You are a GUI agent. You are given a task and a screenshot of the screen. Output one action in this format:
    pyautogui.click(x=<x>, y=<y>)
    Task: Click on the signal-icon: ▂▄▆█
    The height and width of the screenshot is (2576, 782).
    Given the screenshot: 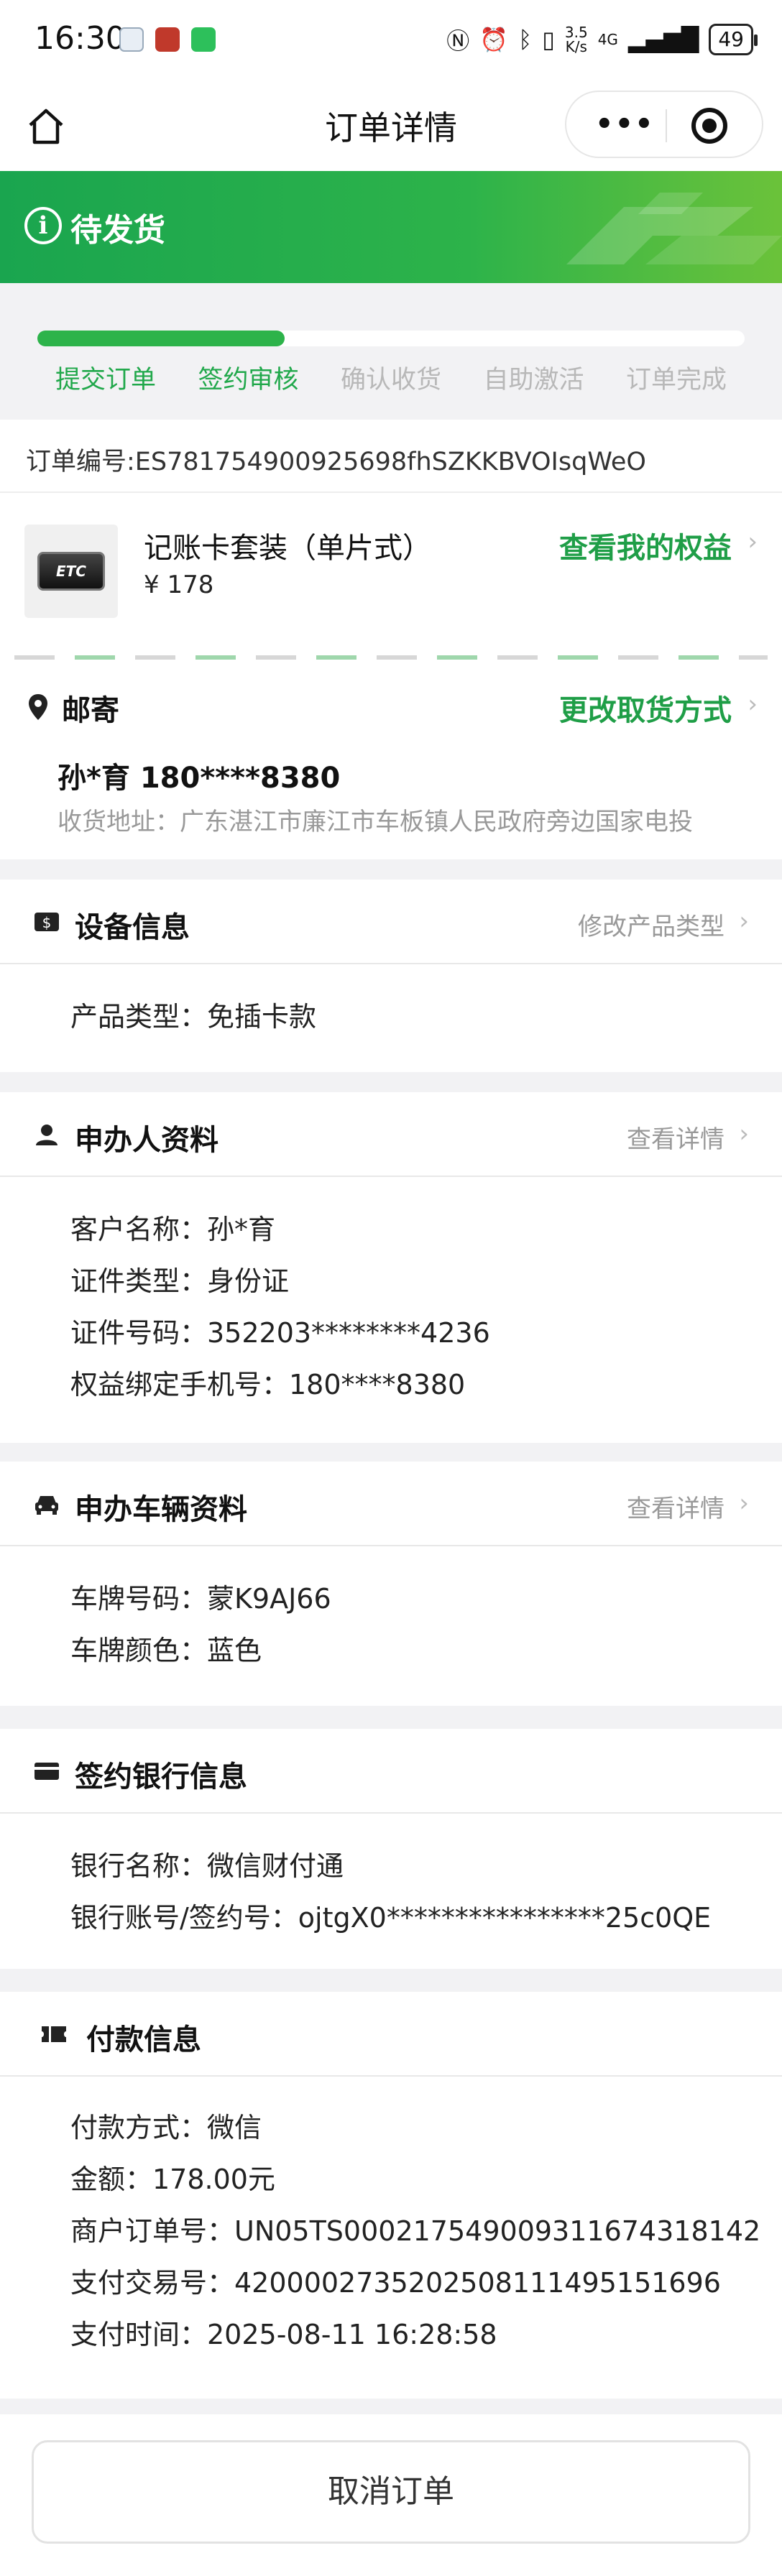 What is the action you would take?
    pyautogui.click(x=663, y=39)
    